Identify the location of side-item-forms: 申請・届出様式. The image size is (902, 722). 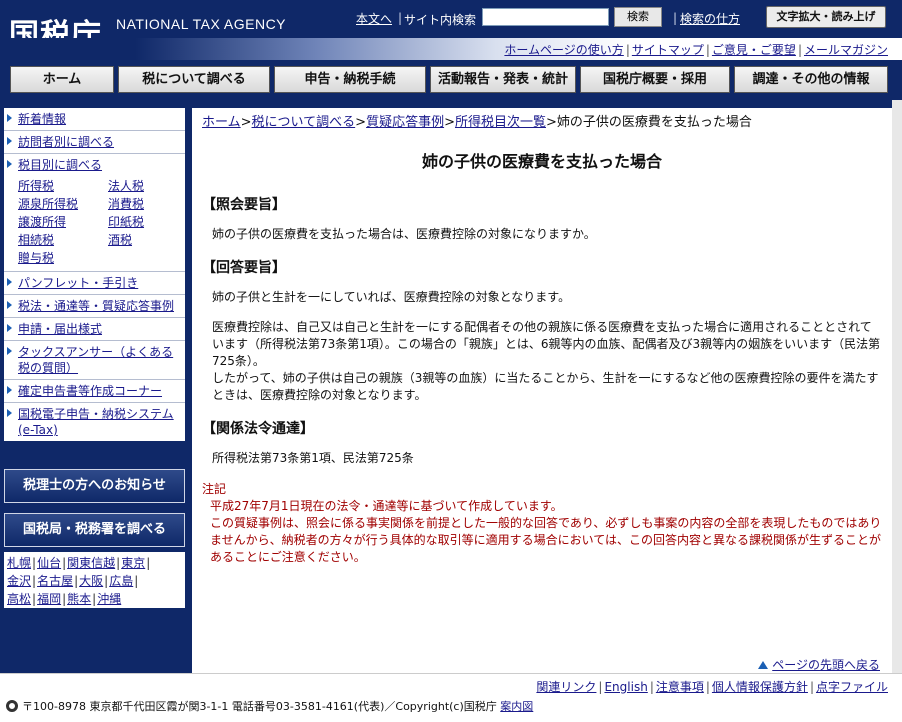
(94, 329).